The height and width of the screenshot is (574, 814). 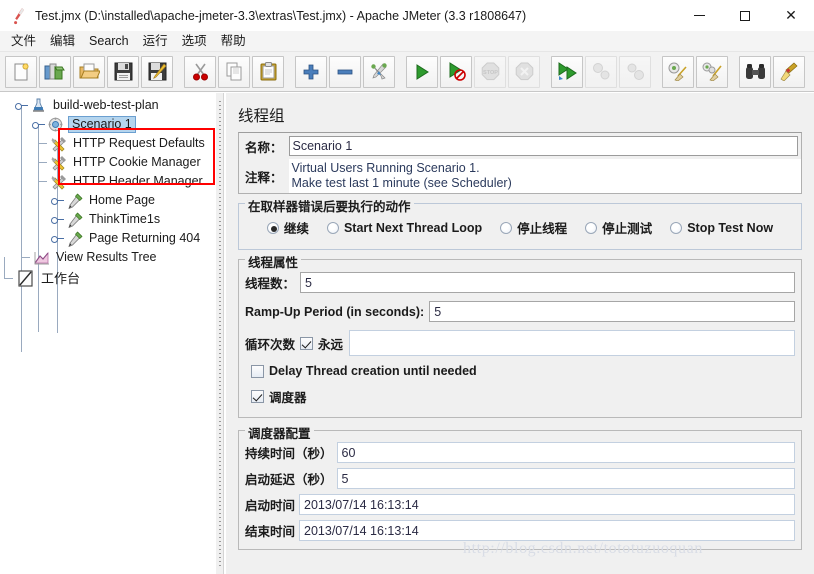 What do you see at coordinates (58, 162) in the screenshot?
I see `config-tools-icon` at bounding box center [58, 162].